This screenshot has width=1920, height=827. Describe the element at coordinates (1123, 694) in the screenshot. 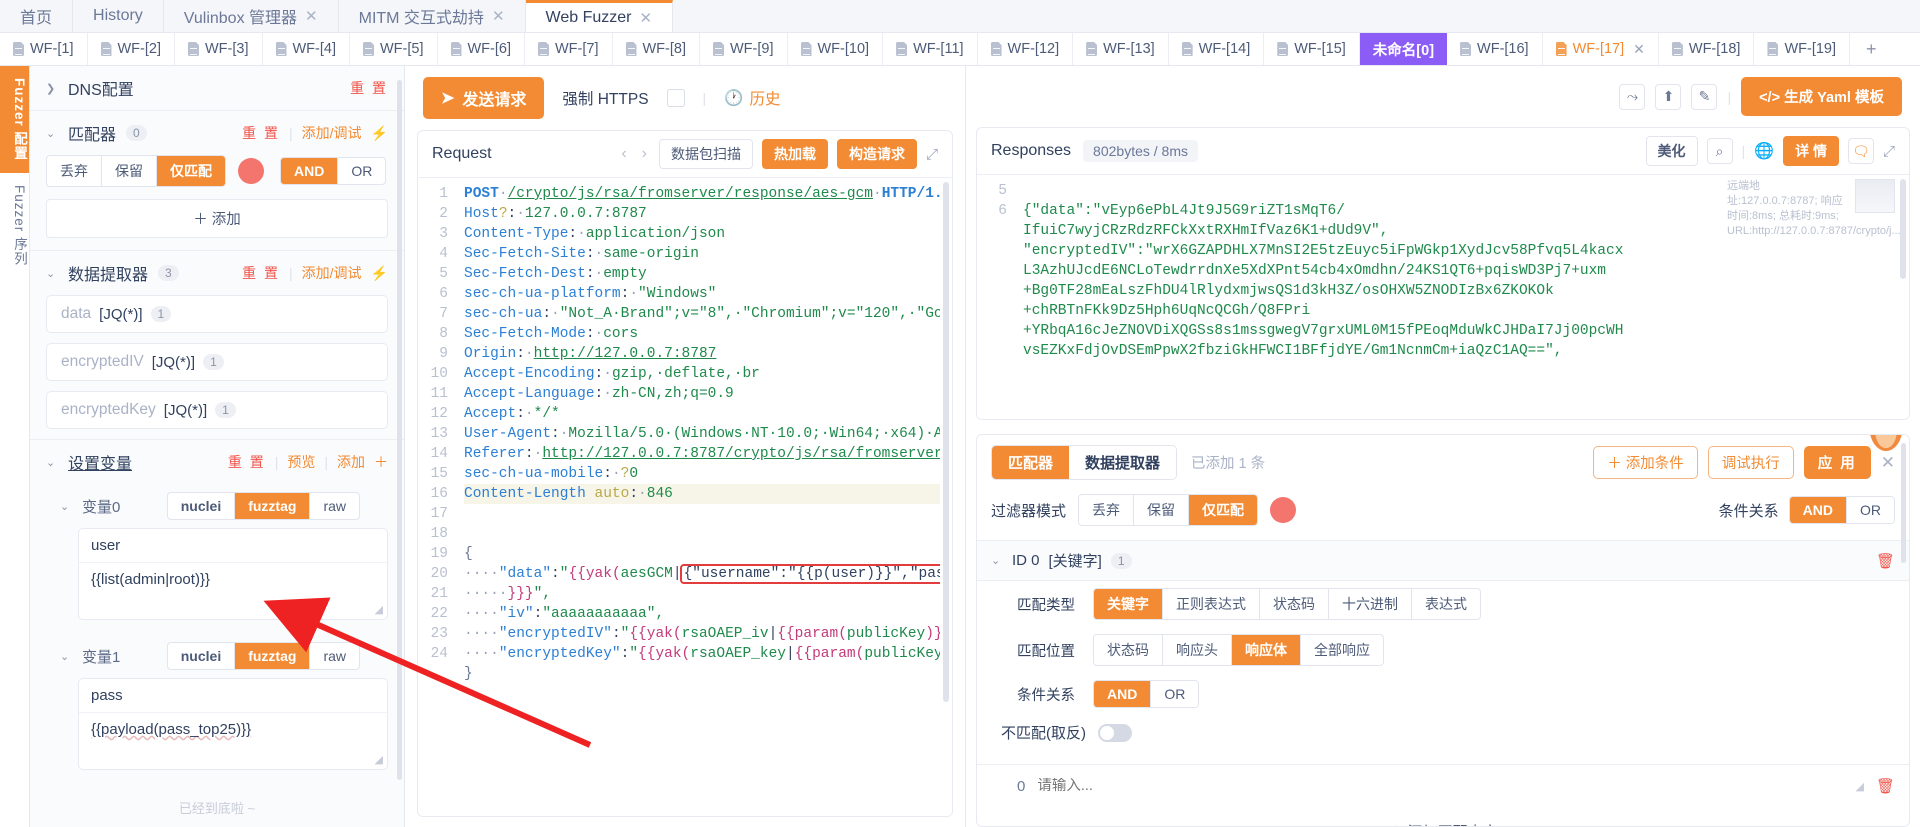

I see `row-relation-and: AND` at that location.